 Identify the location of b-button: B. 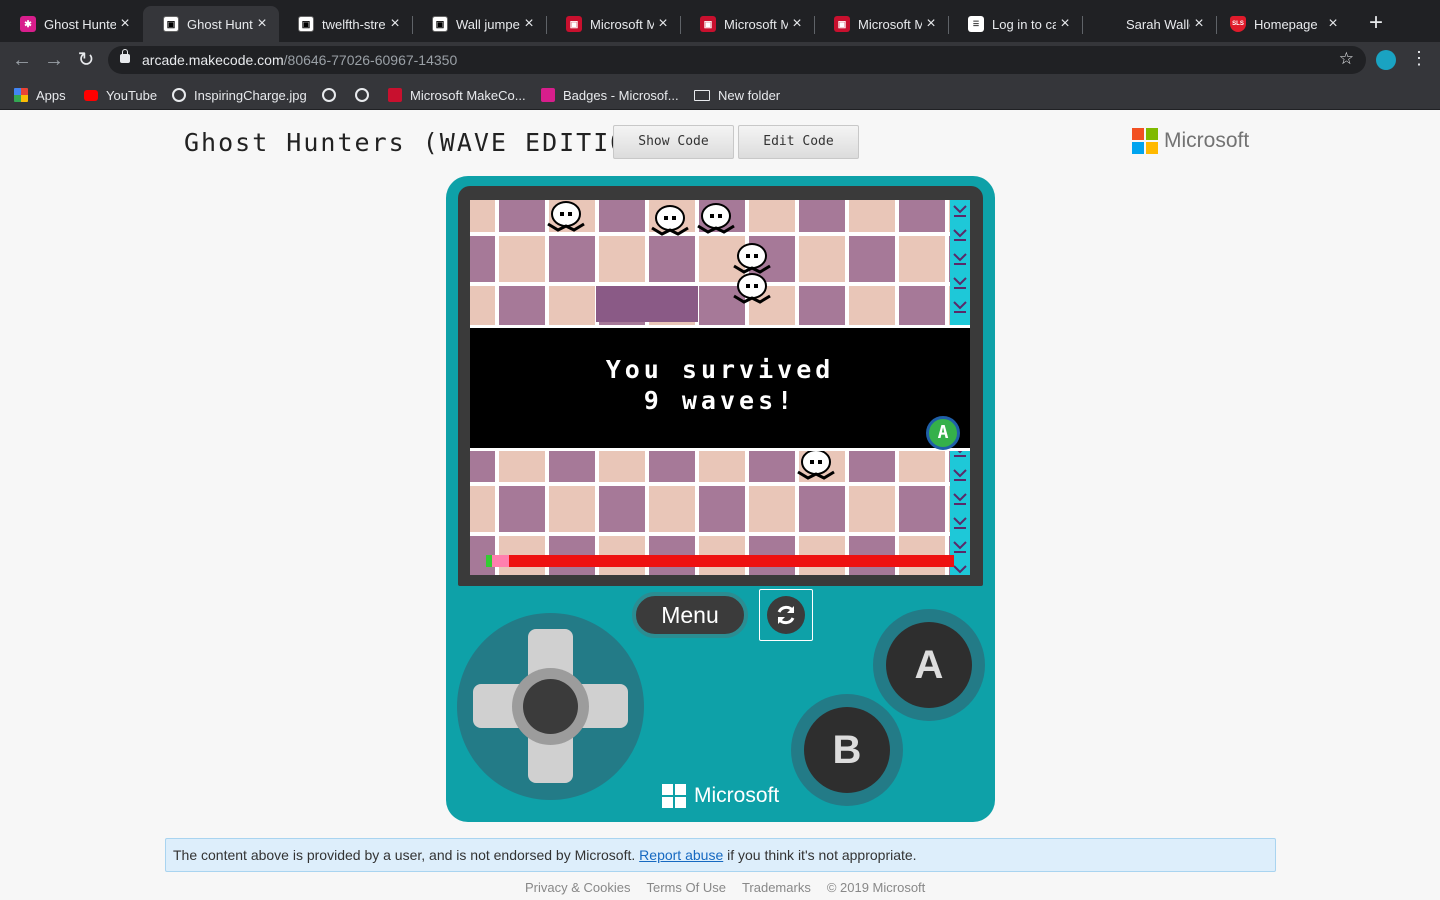
(847, 750).